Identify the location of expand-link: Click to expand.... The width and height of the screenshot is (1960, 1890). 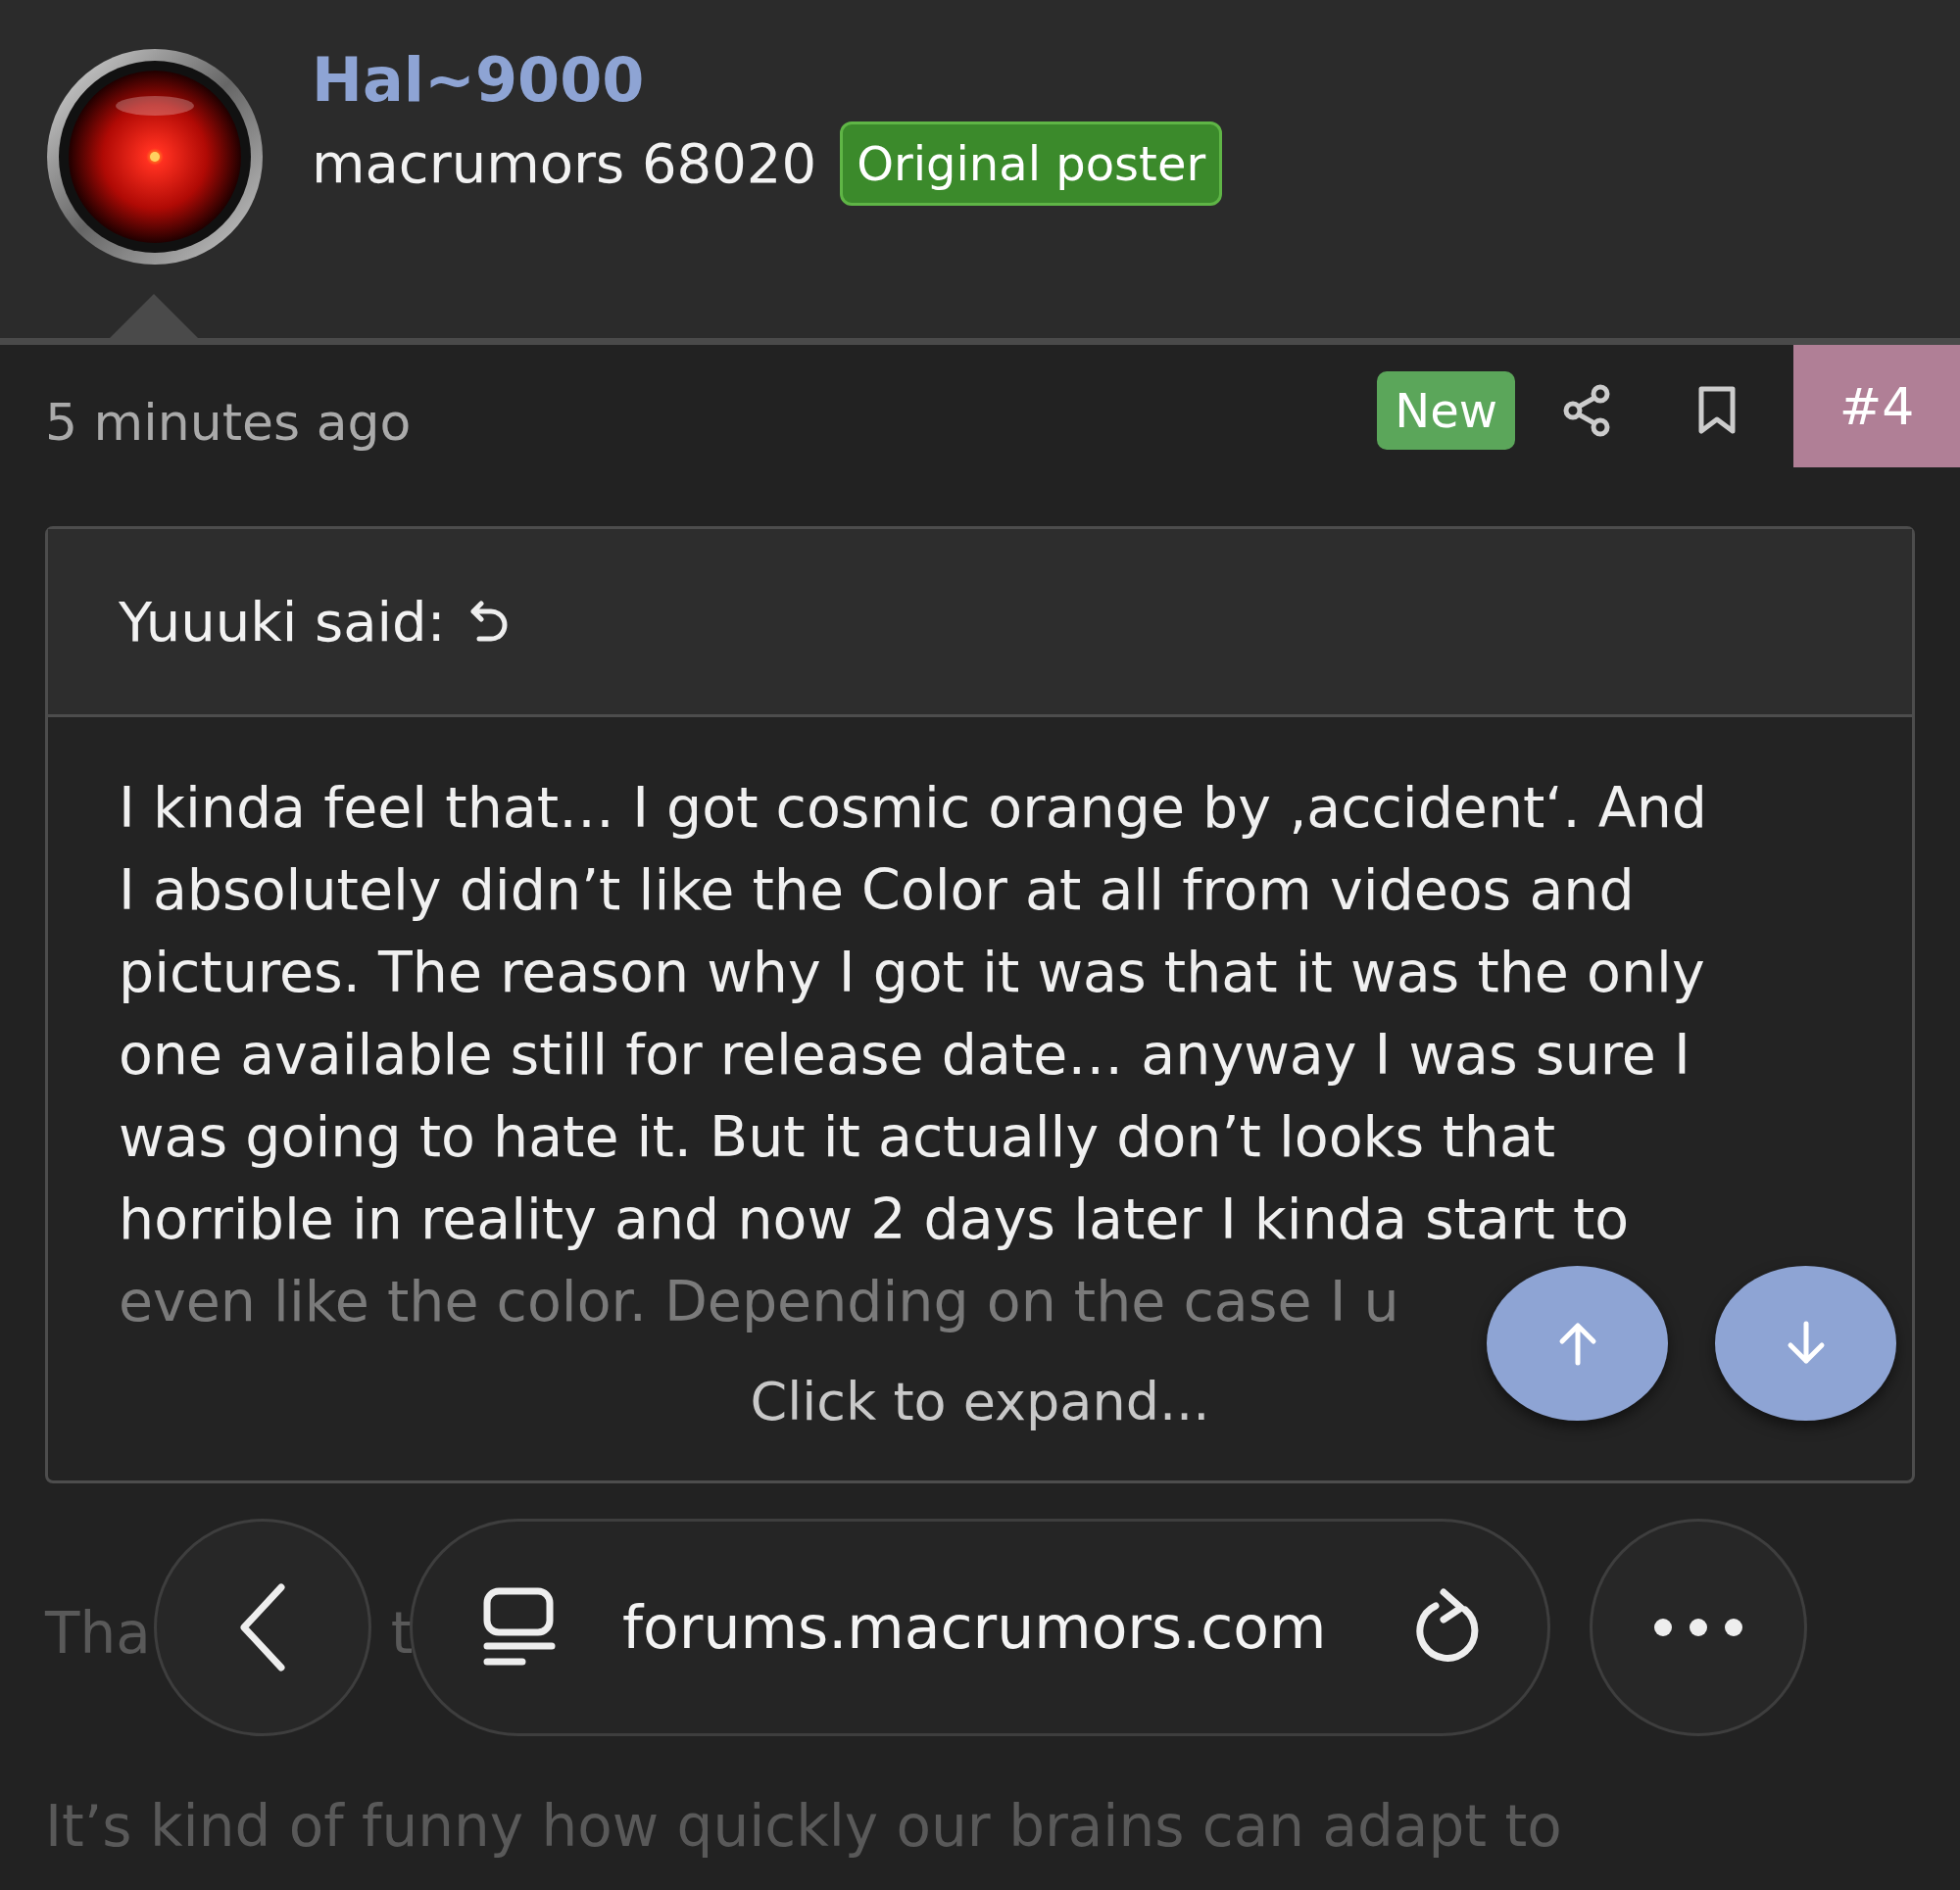
(980, 1411).